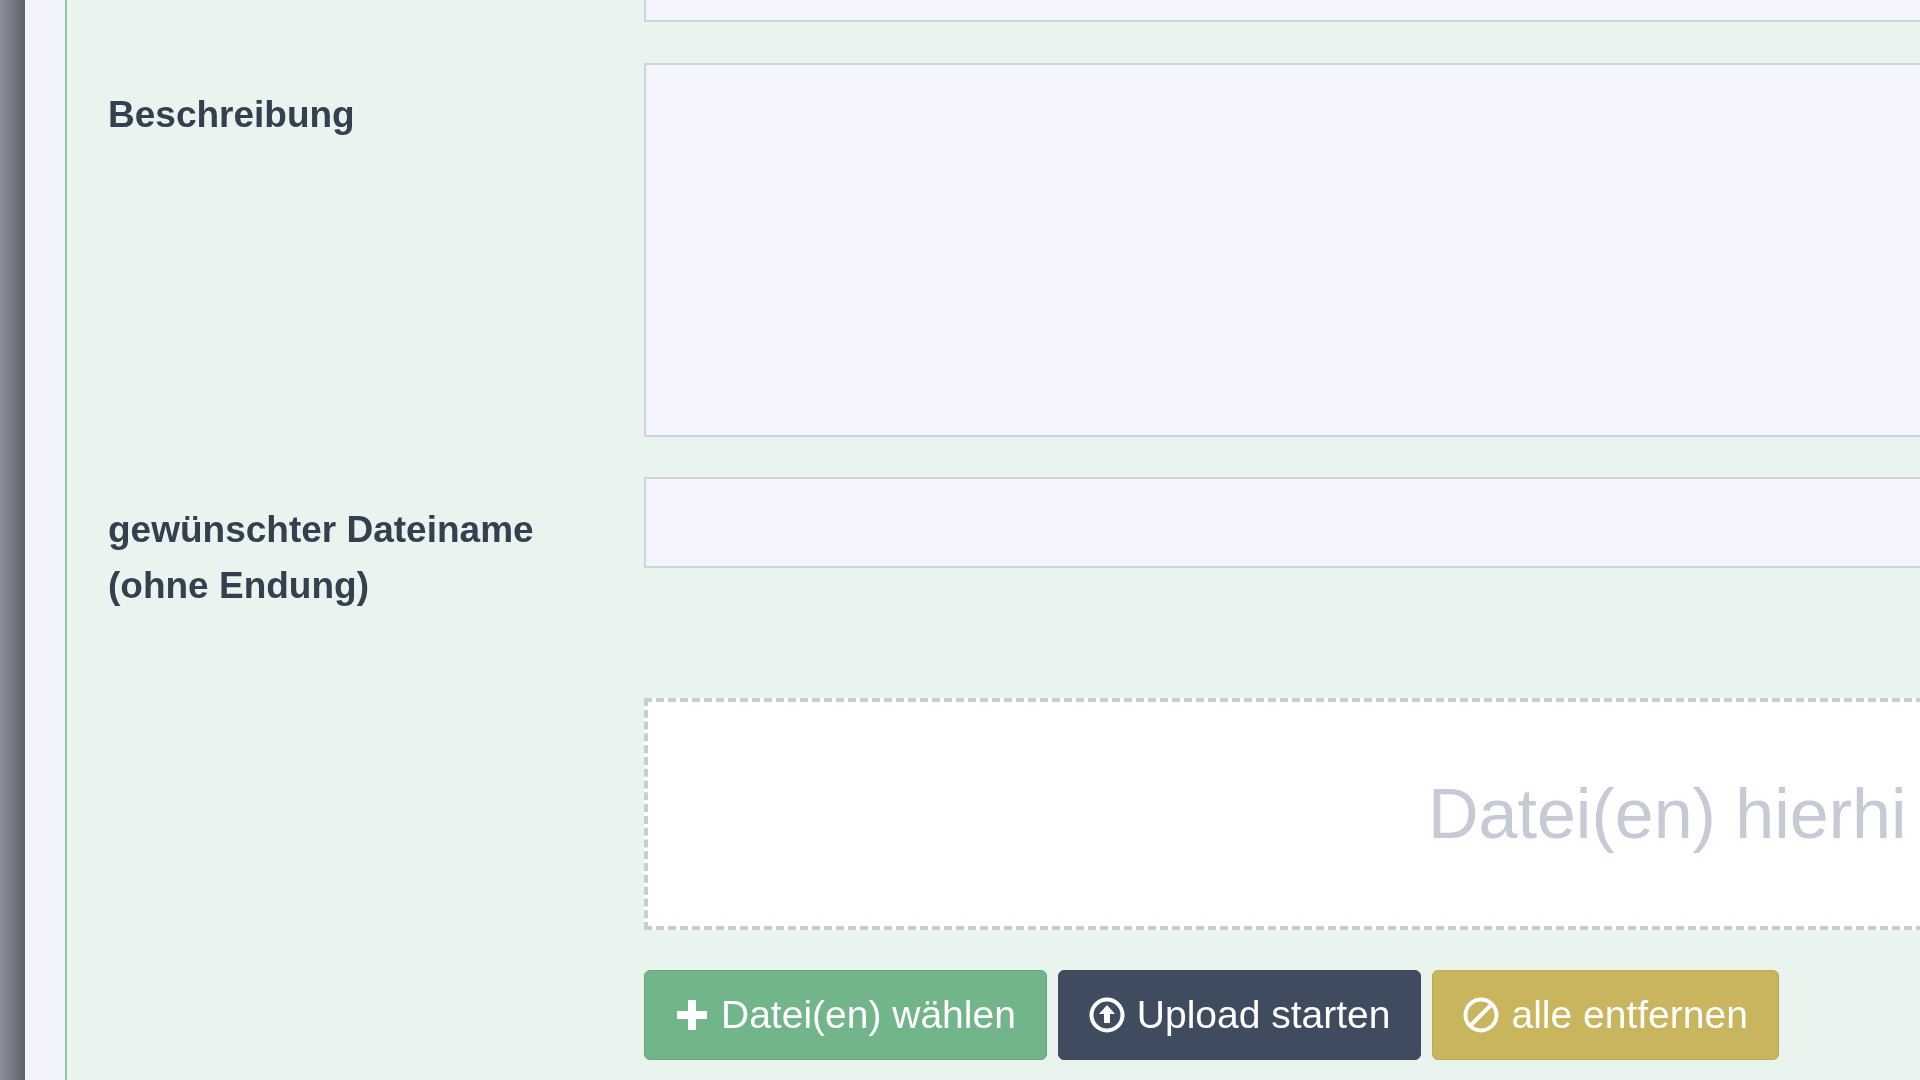 The height and width of the screenshot is (1080, 1920). I want to click on cancel-button: alle entfernen, so click(1605, 1015).